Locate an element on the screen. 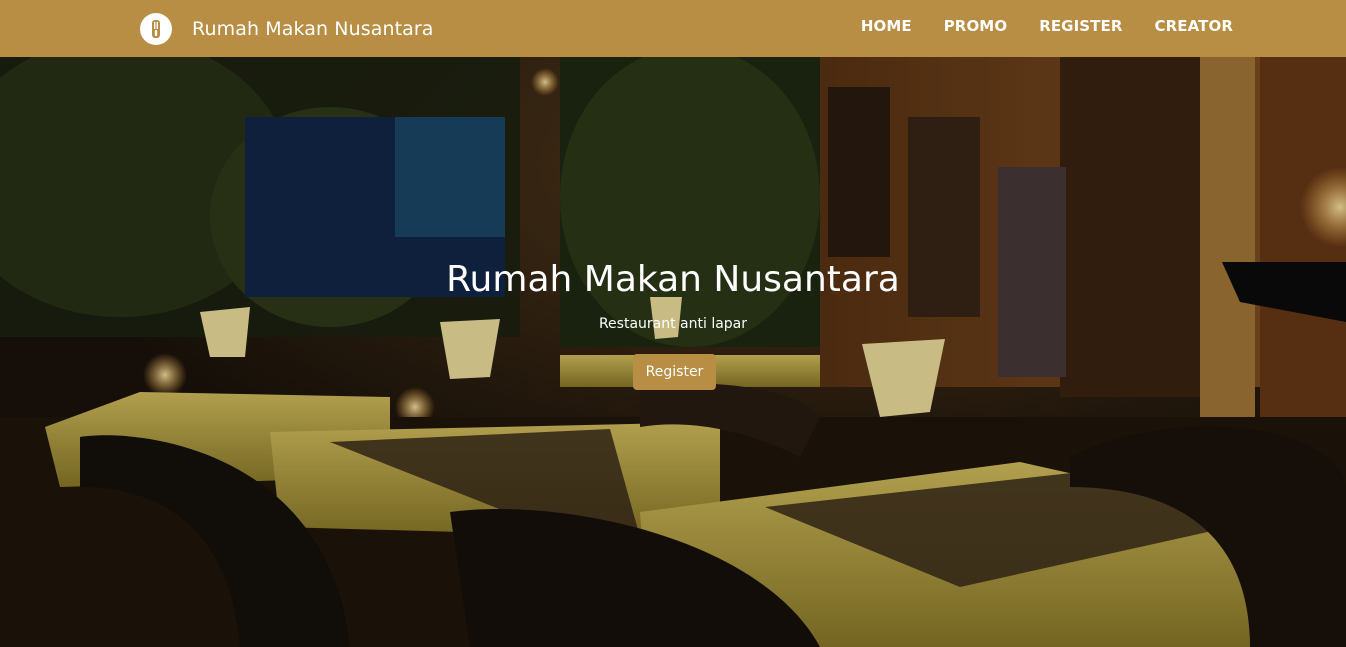 This screenshot has width=1346, height=647. nav-links: HOME PROMO REGISTER CREATOR is located at coordinates (1047, 26).